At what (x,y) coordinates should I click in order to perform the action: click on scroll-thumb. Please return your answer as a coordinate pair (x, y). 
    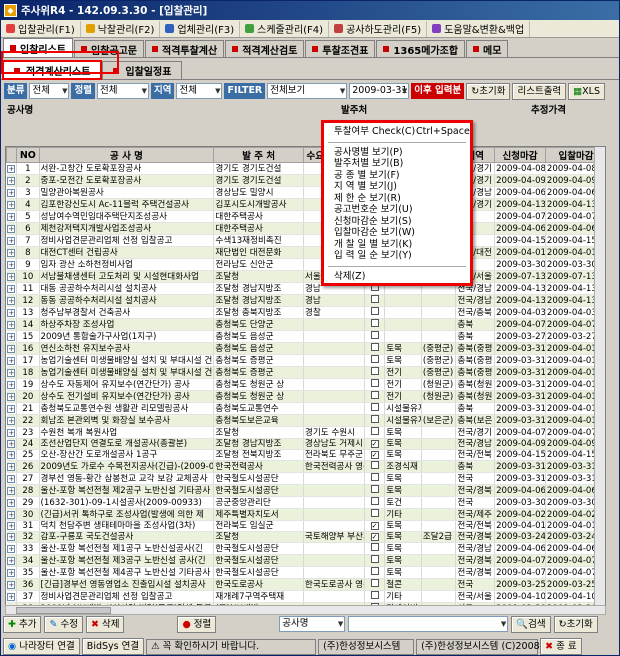
    Looking at the image, I should click on (63, 610).